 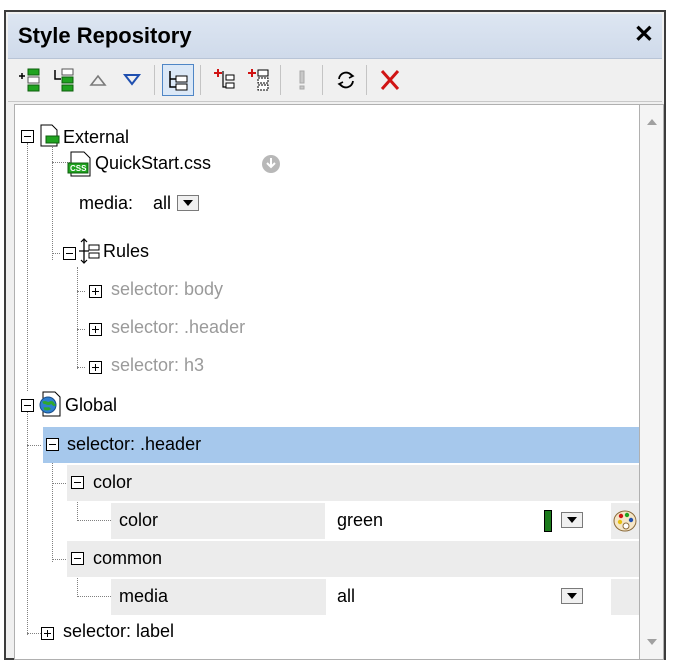 I want to click on move-up-icon, so click(x=98, y=80).